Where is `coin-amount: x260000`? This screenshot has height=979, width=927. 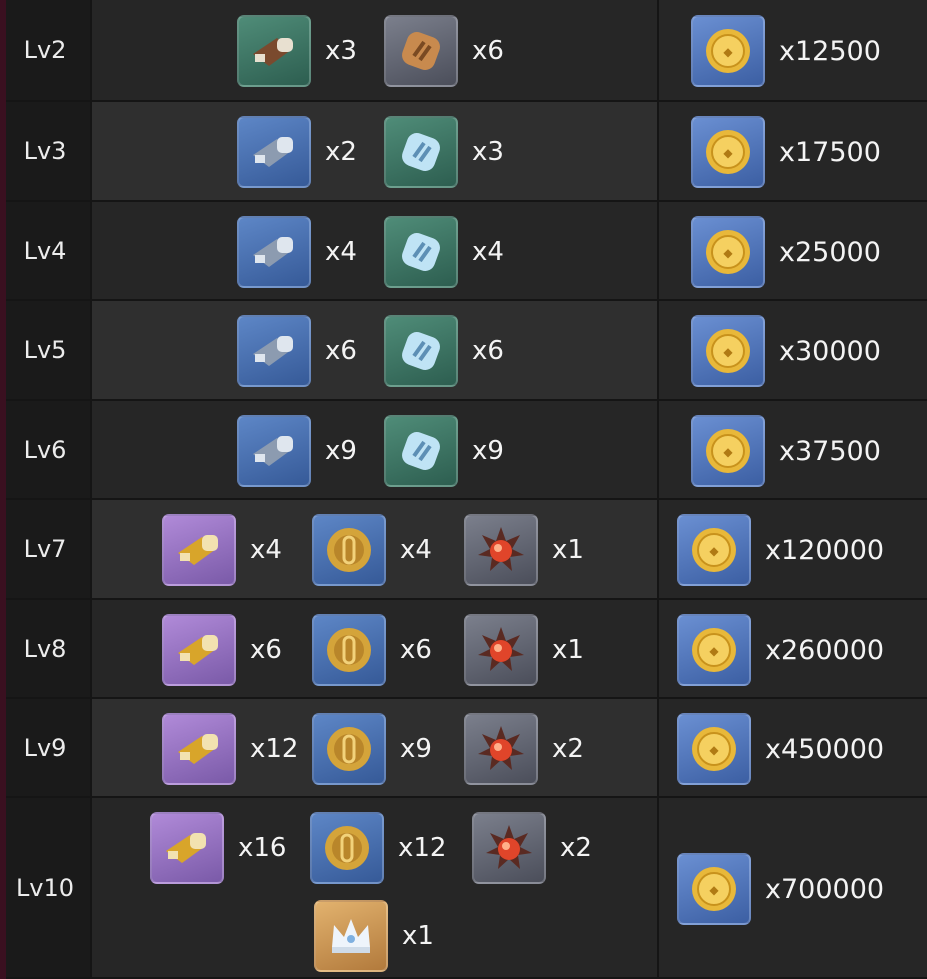 coin-amount: x260000 is located at coordinates (825, 650).